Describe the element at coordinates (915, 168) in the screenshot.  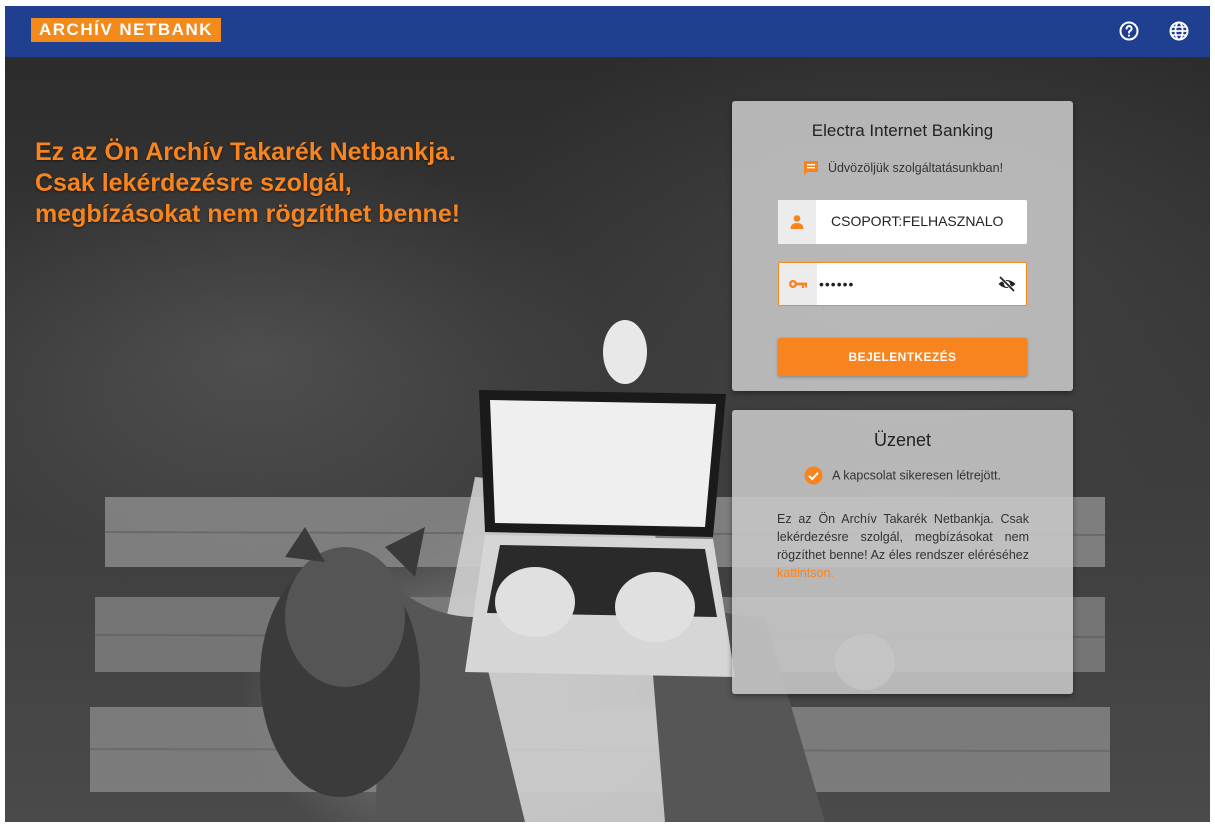
I see `welcome-text: Üdvözöljük szolgáltatásunkban!` at that location.